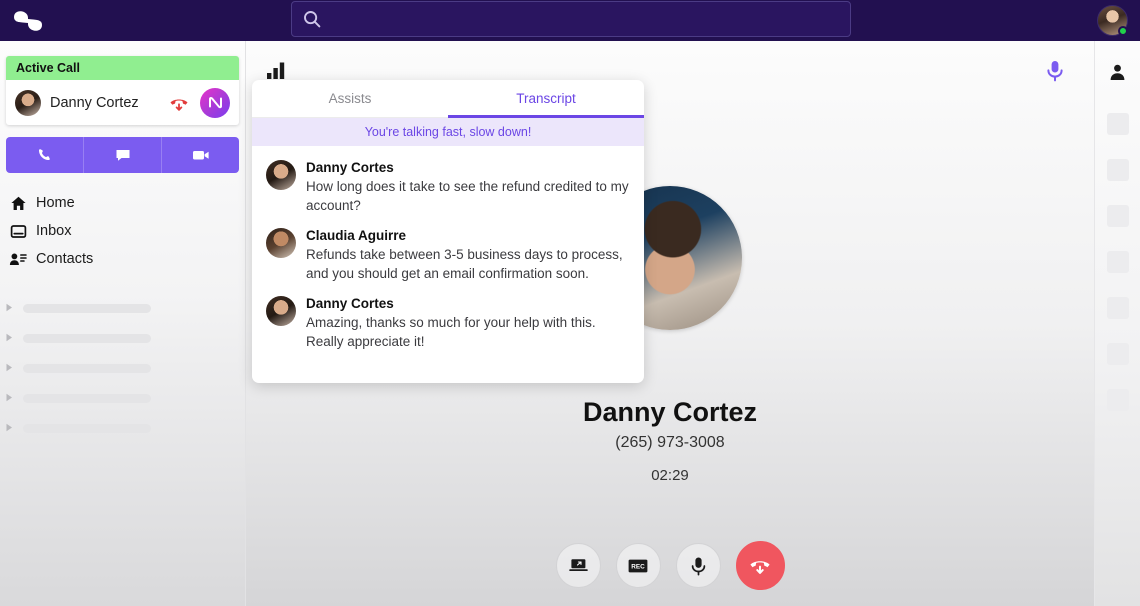  Describe the element at coordinates (55, 203) in the screenshot. I see `sidebar-item-label: Home` at that location.